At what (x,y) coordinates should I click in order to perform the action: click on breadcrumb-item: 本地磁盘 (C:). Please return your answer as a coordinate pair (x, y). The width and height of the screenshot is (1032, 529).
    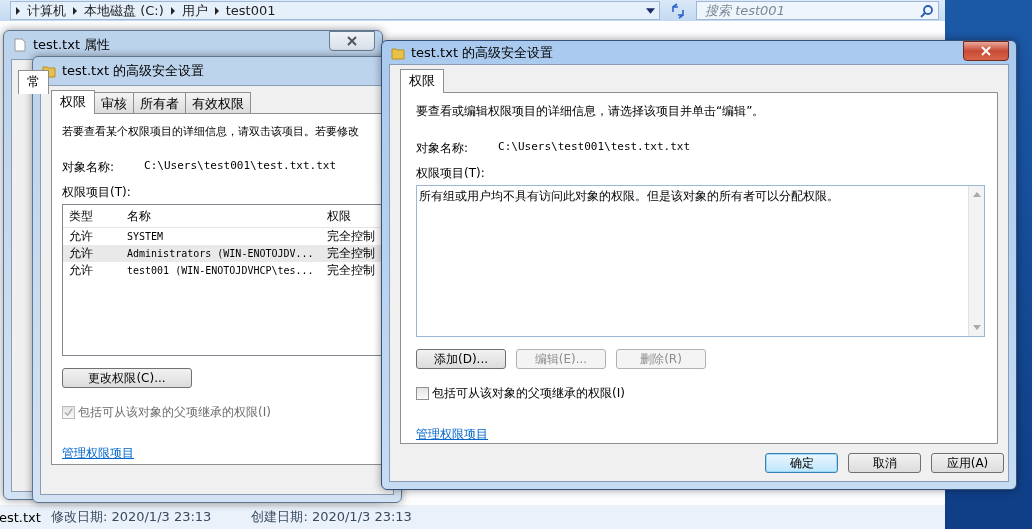
    Looking at the image, I should click on (124, 10).